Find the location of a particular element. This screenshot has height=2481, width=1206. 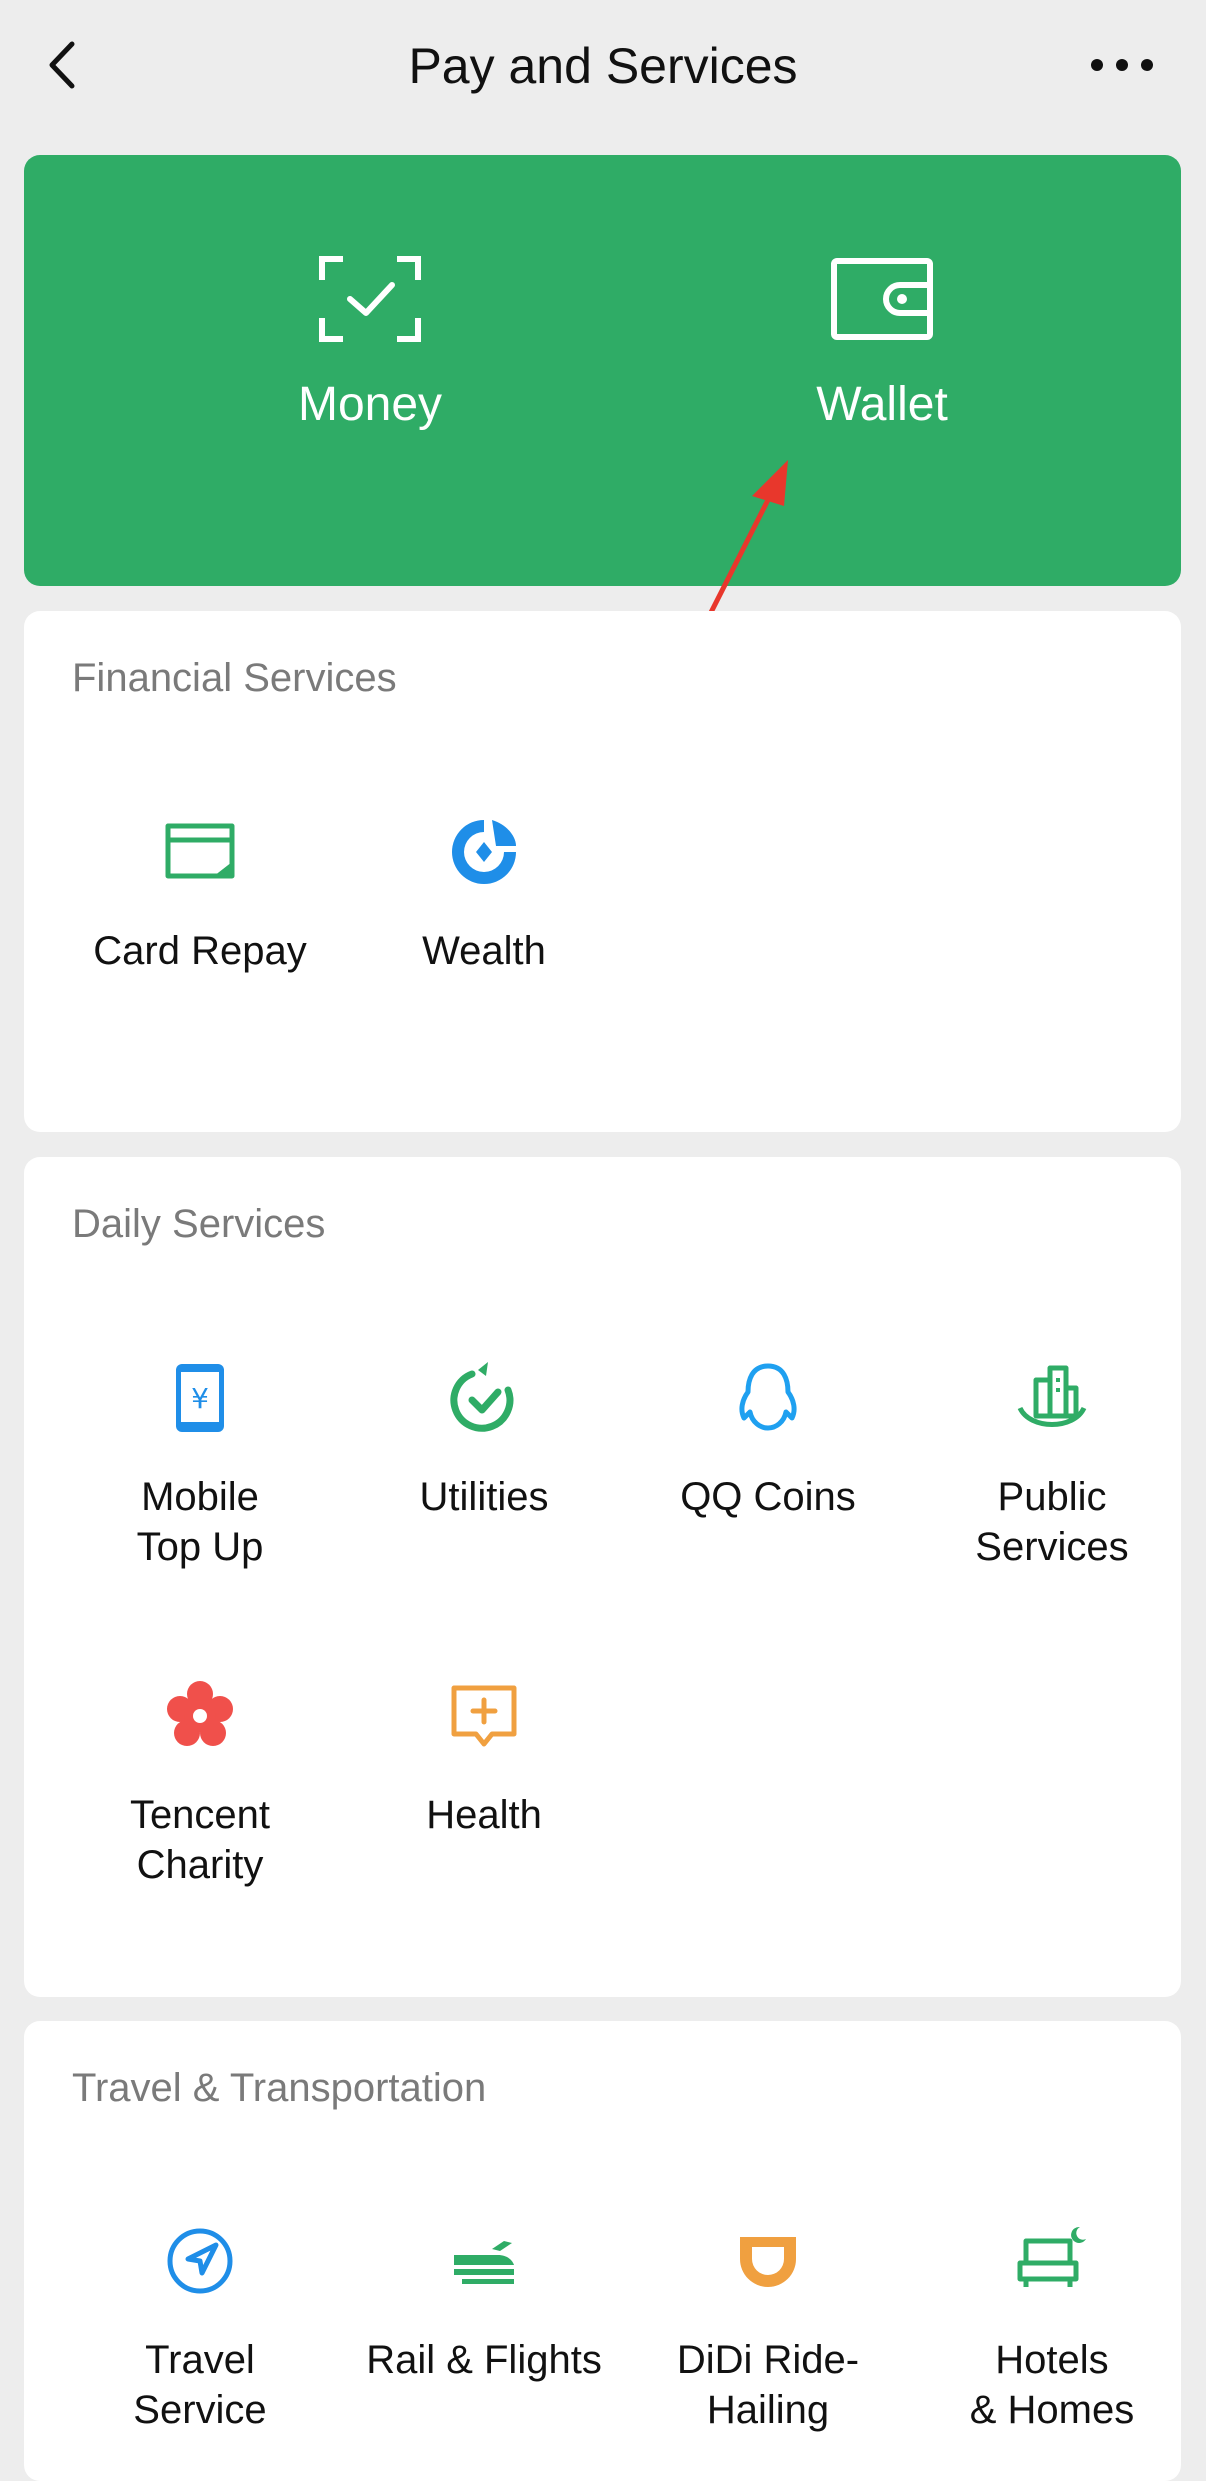

utilities-icon is located at coordinates (482, 1397).